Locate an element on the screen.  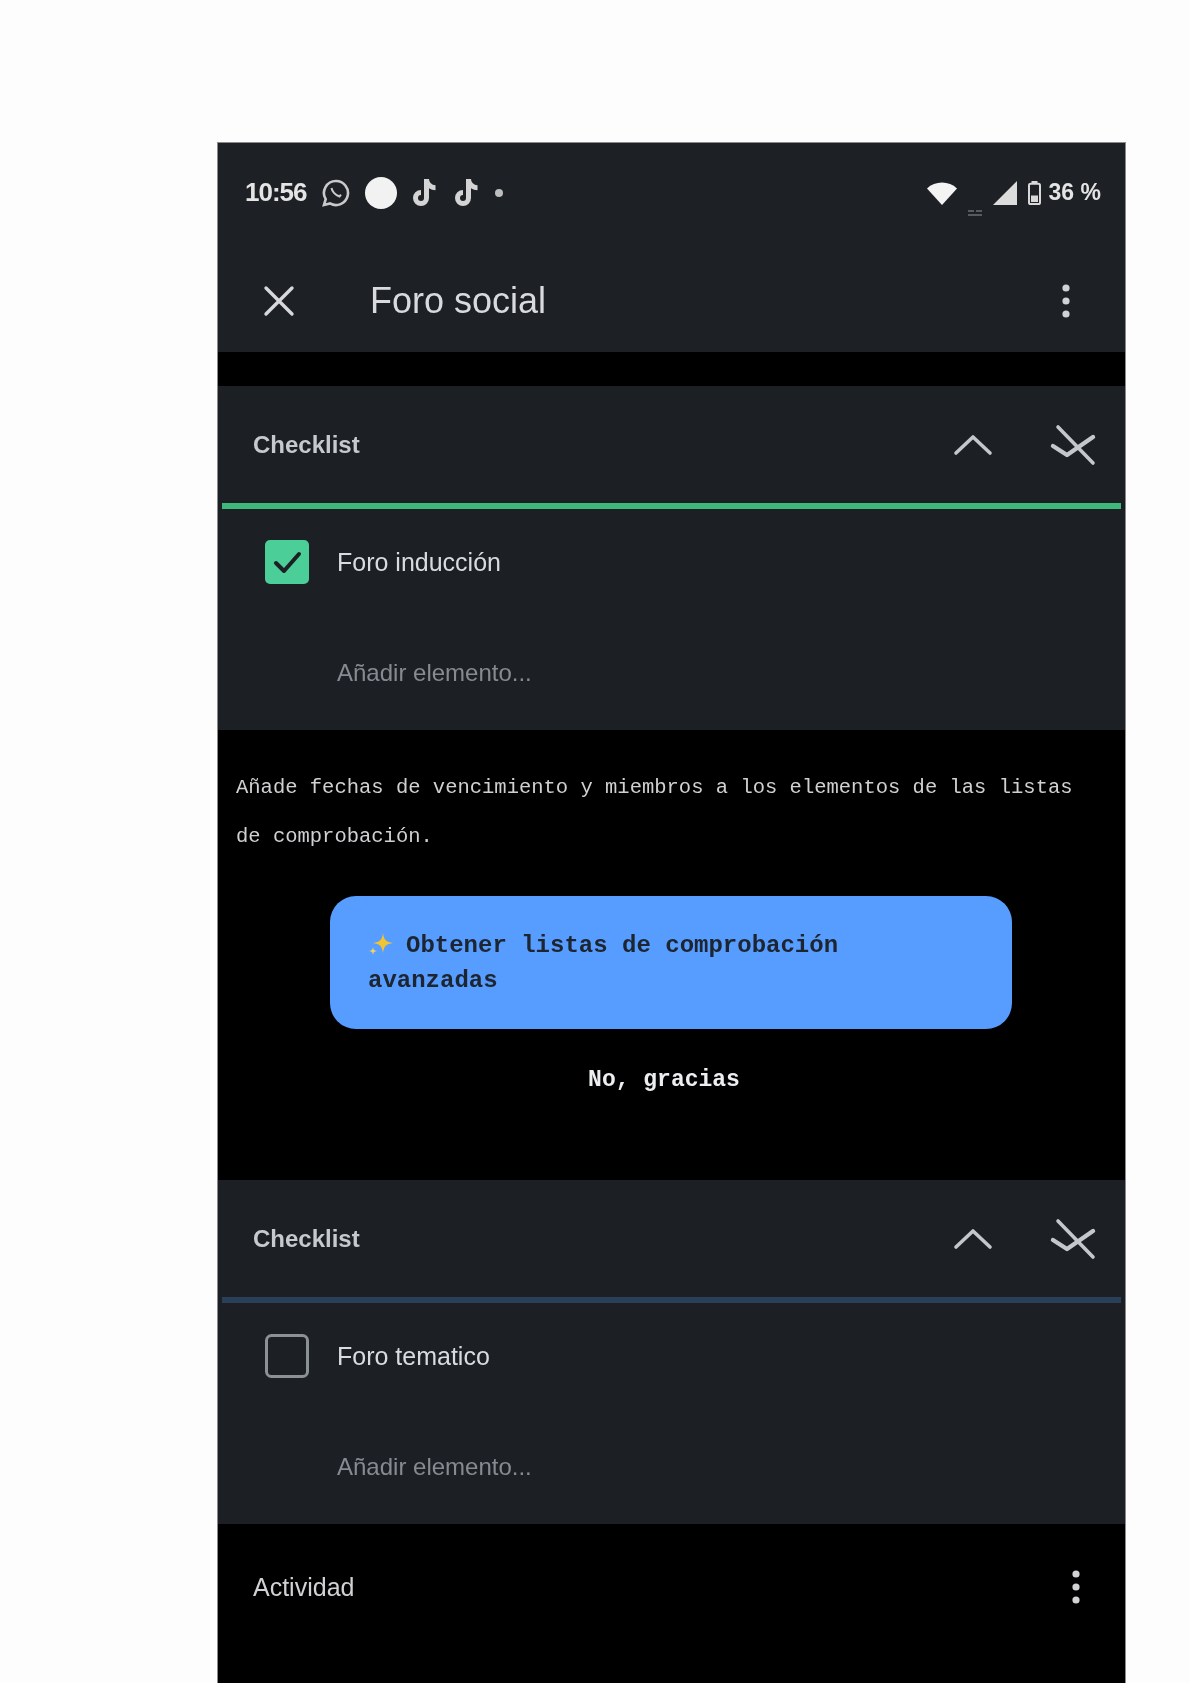
circle-icon is located at coordinates (380, 192).